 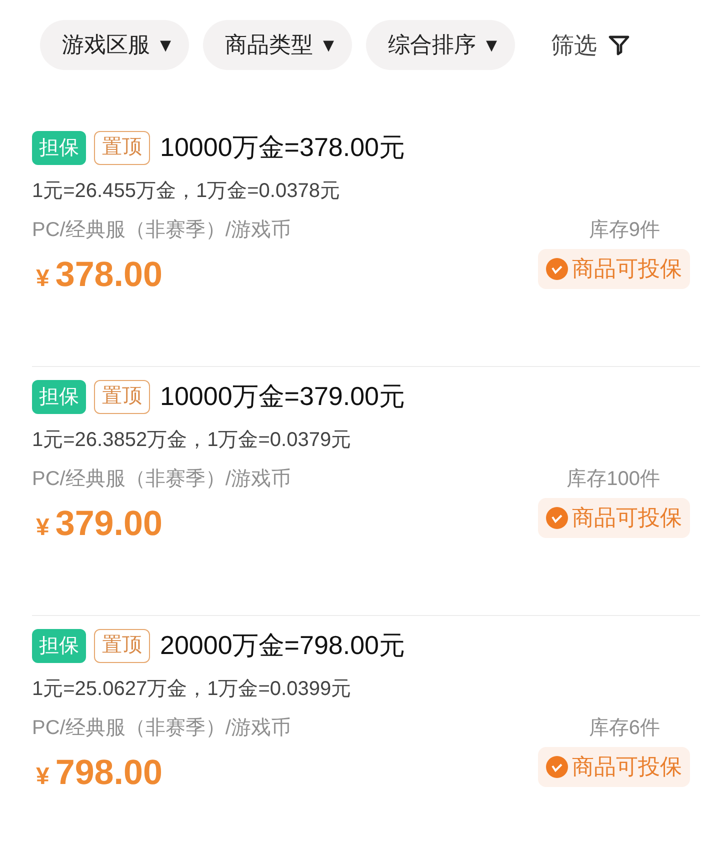 I want to click on funnel-icon, so click(x=619, y=45).